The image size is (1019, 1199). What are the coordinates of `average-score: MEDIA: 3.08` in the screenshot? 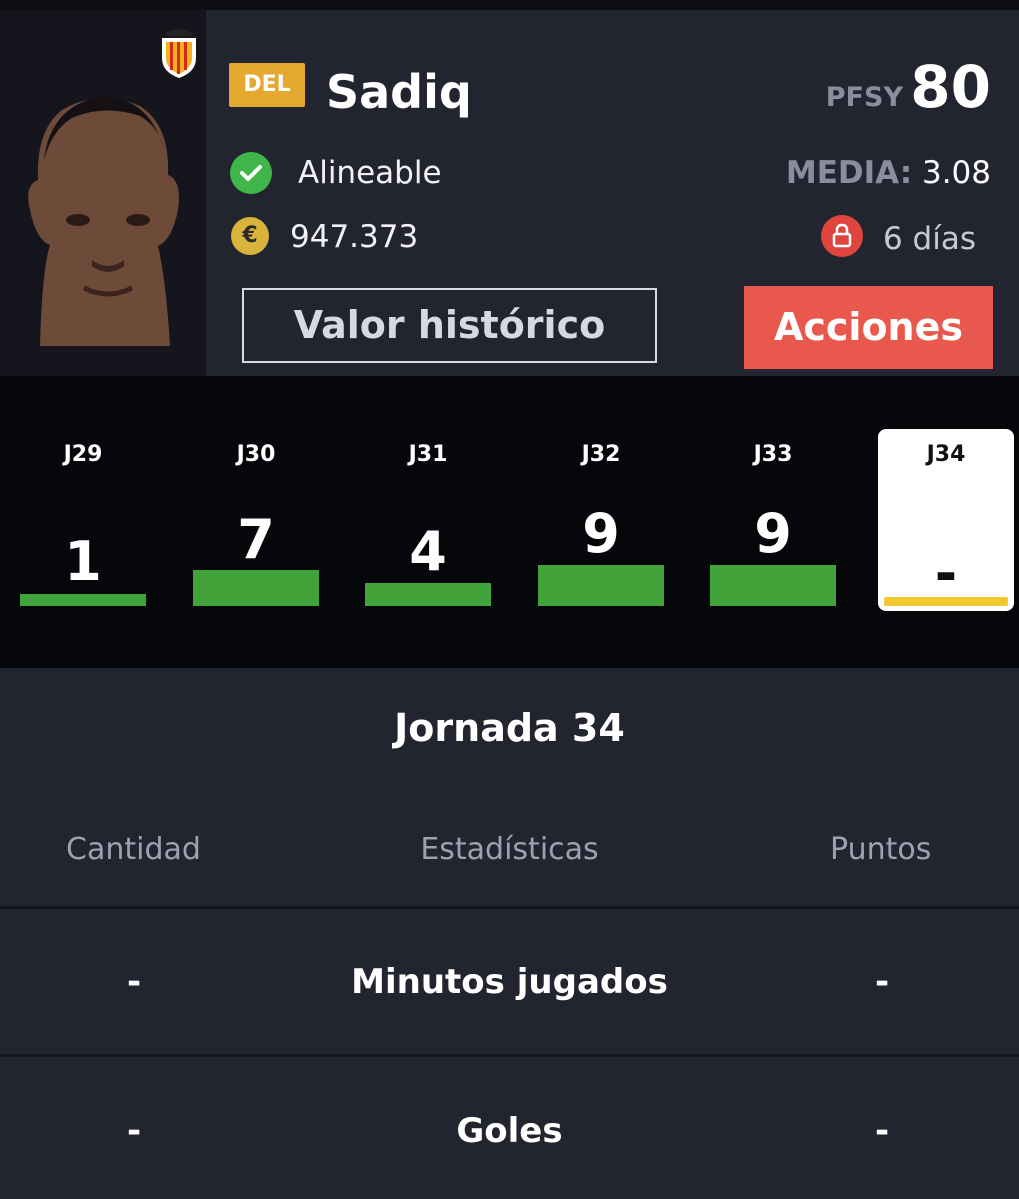 It's located at (888, 173).